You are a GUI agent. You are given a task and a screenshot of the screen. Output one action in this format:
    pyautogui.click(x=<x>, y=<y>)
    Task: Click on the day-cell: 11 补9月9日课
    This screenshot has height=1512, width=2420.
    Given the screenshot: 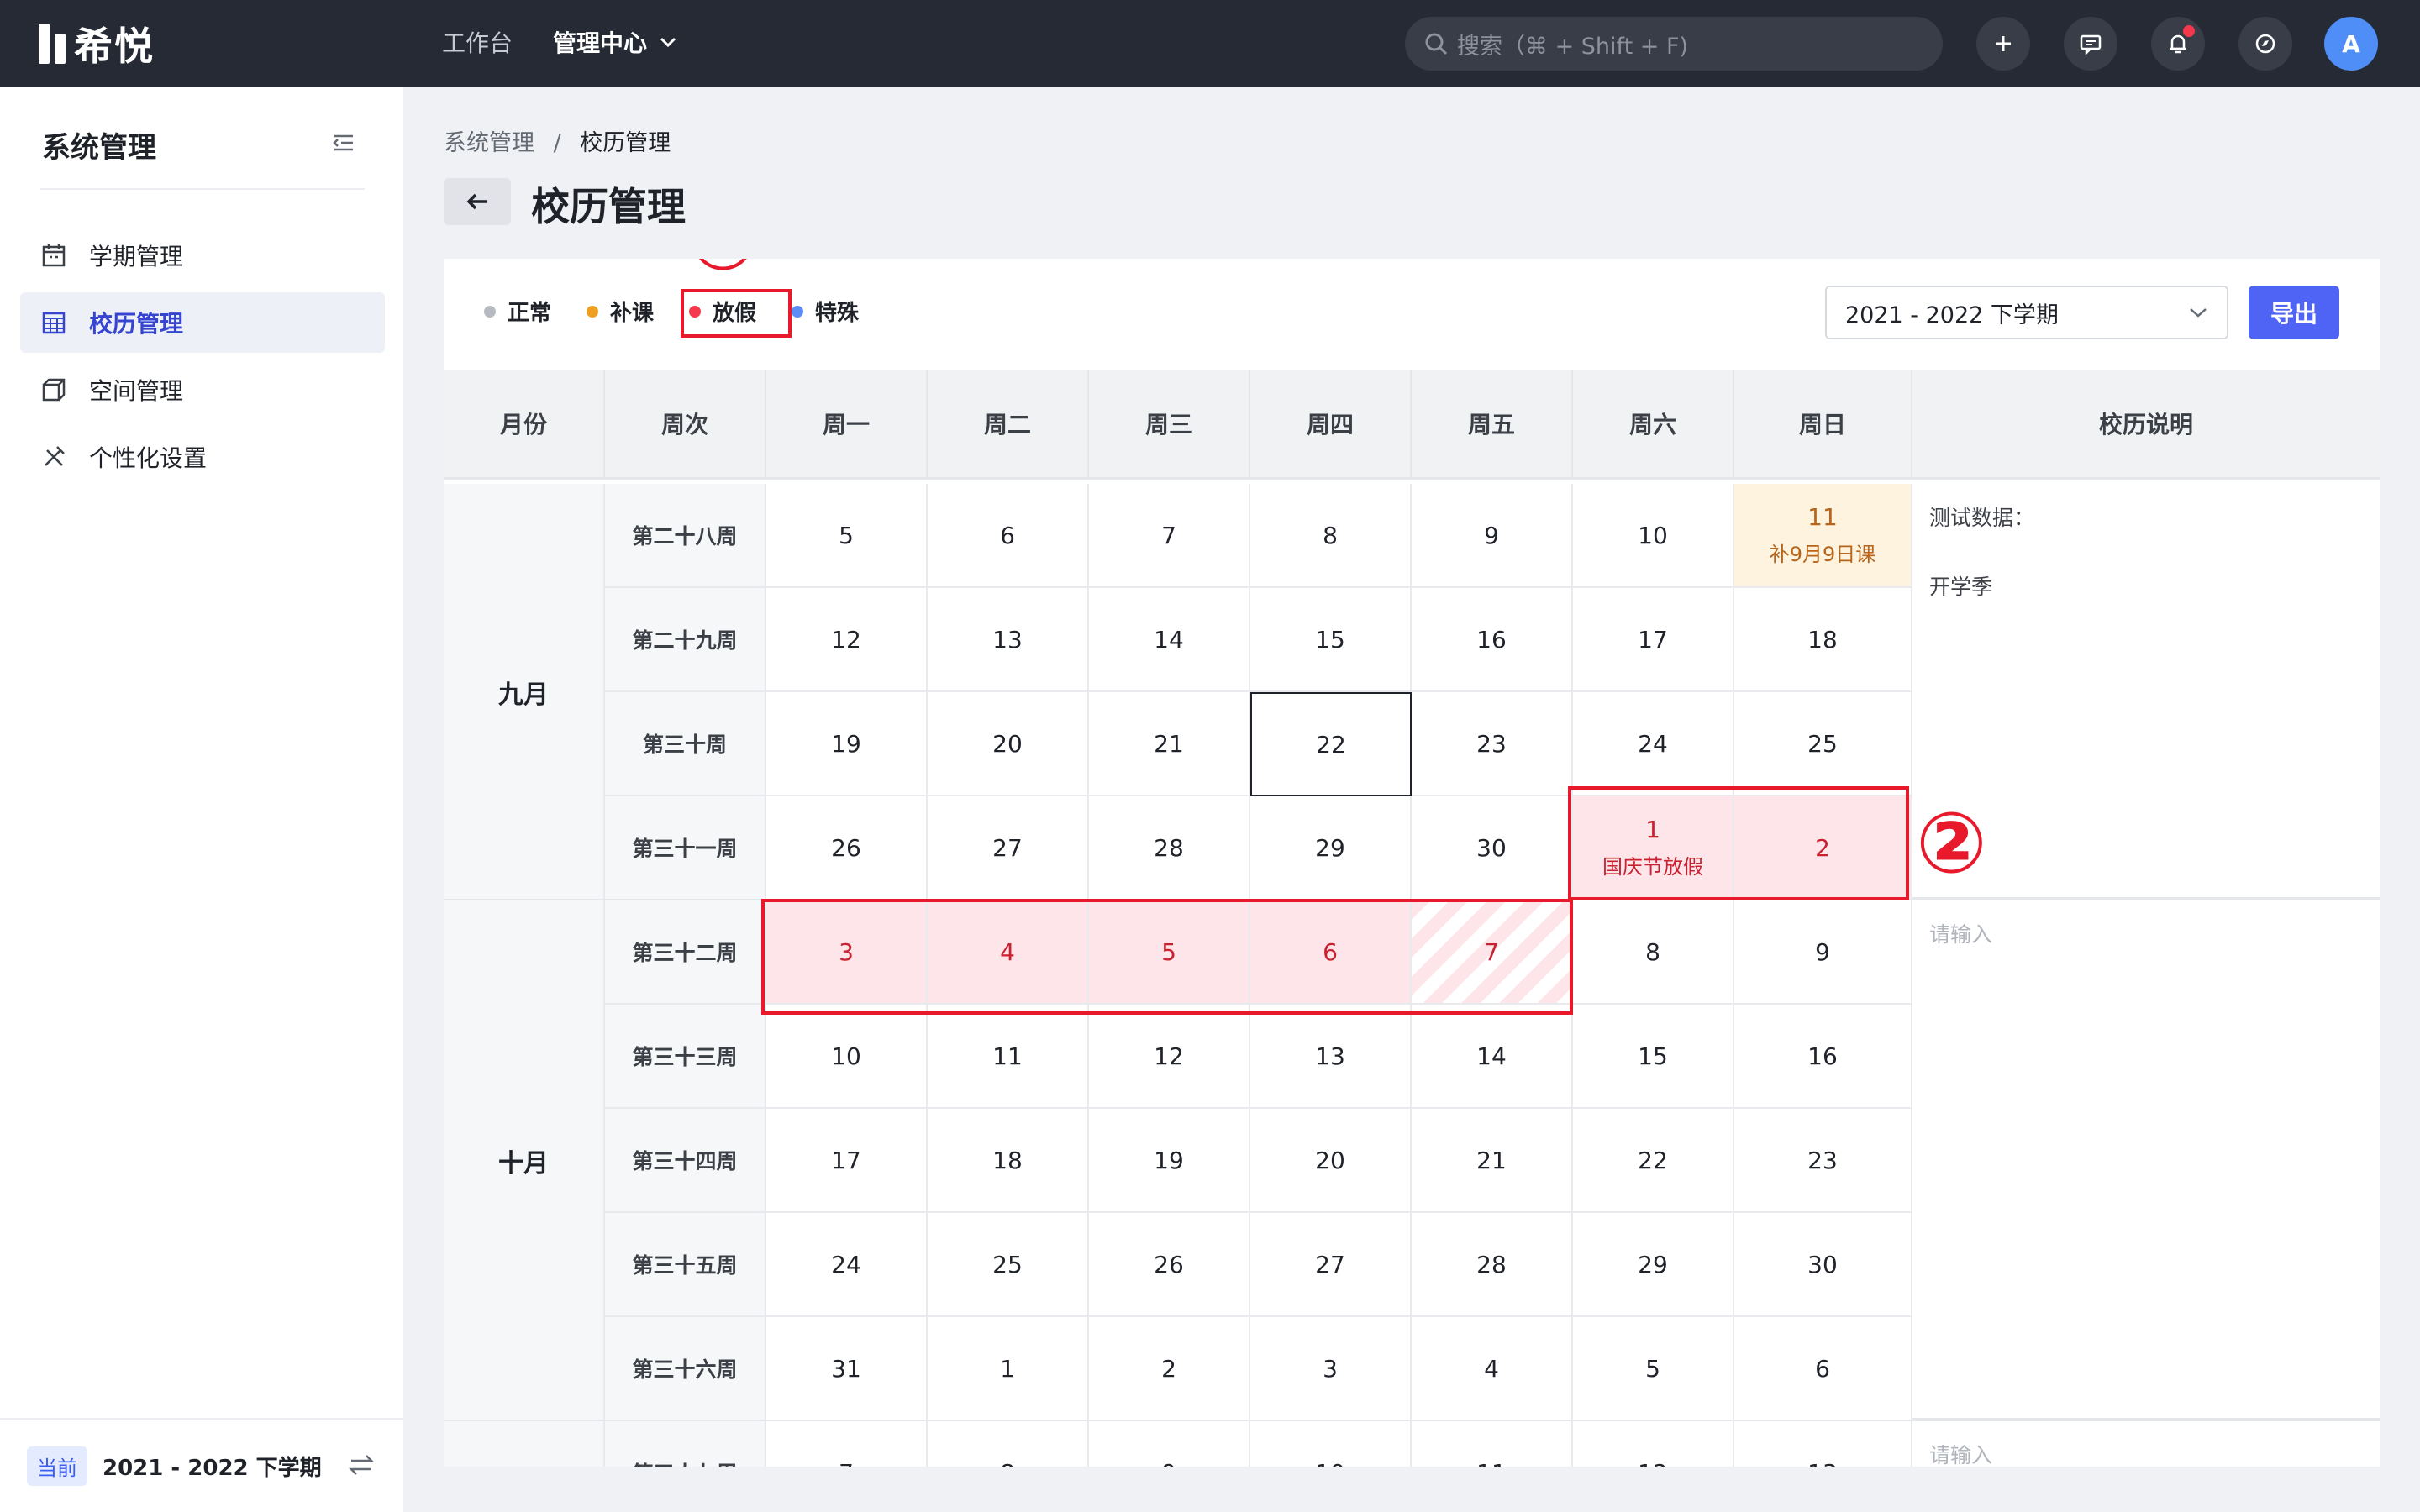 What is the action you would take?
    pyautogui.click(x=1823, y=536)
    